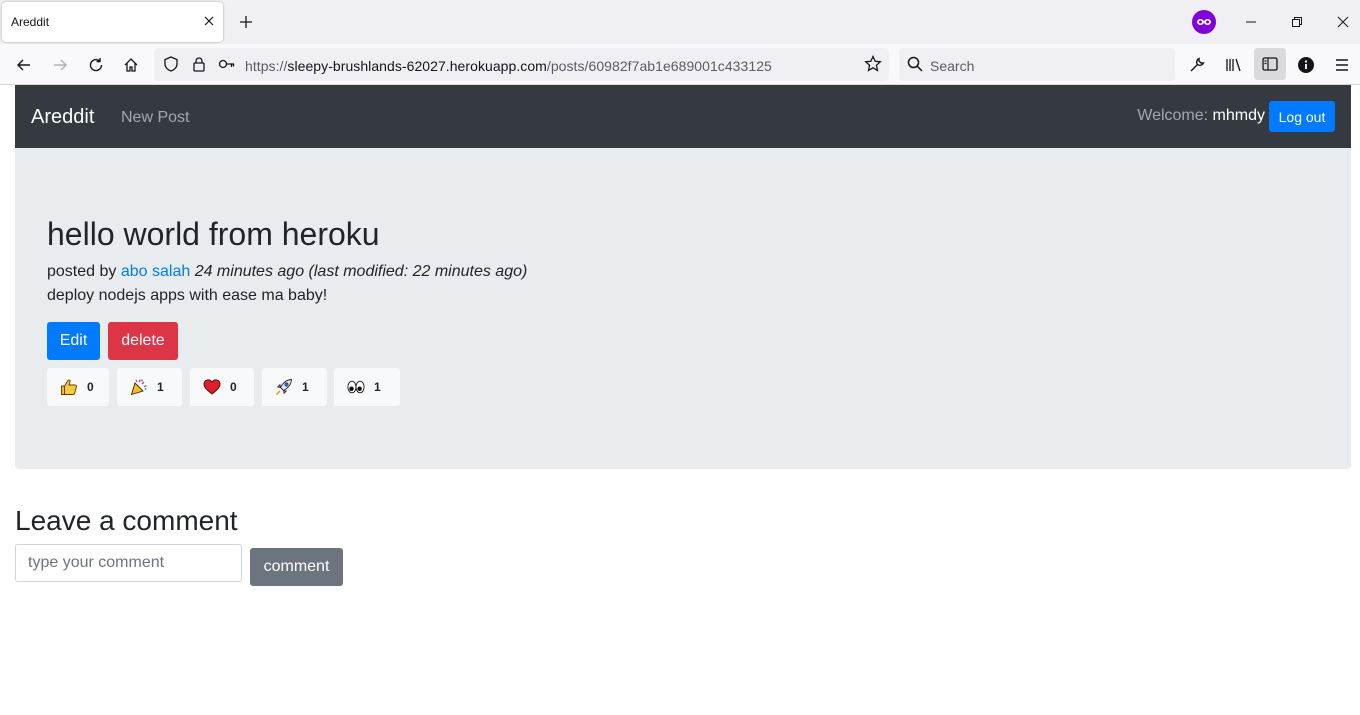 The image size is (1360, 715). What do you see at coordinates (155, 271) in the screenshot?
I see `author-link: abo salah` at bounding box center [155, 271].